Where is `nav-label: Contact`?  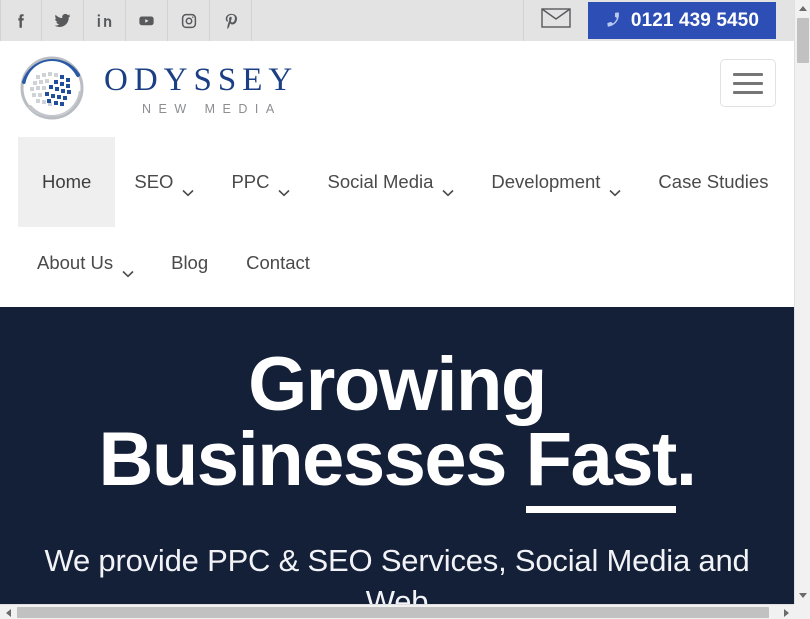 nav-label: Contact is located at coordinates (278, 262).